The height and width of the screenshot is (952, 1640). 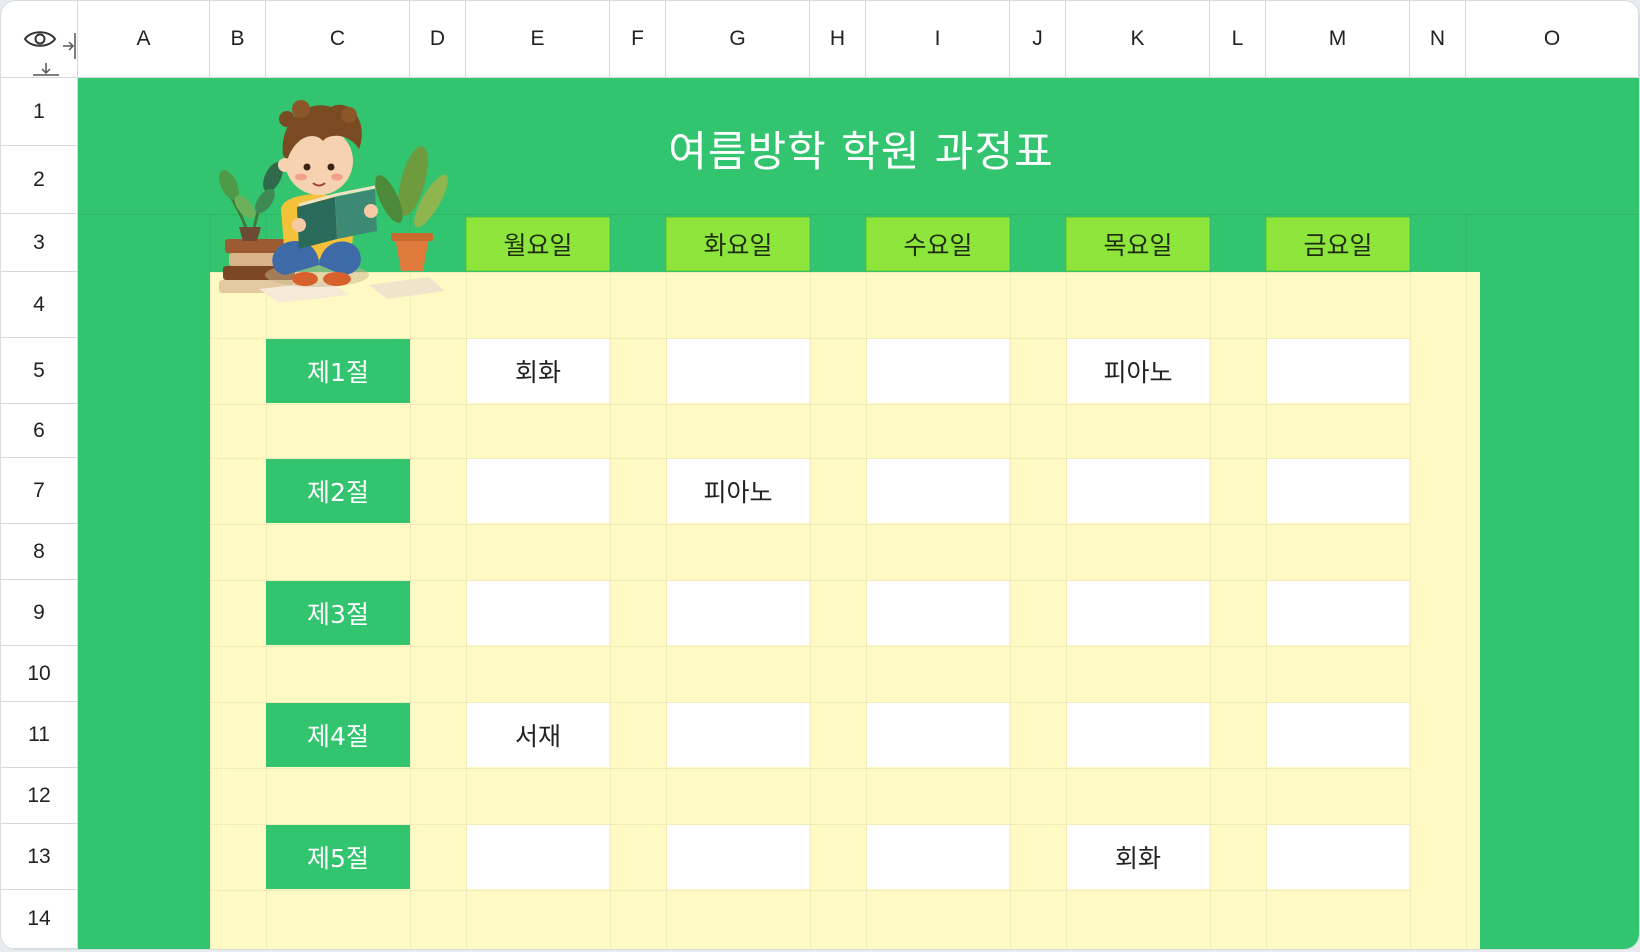 What do you see at coordinates (338, 613) in the screenshot?
I see `period-label: 제3절` at bounding box center [338, 613].